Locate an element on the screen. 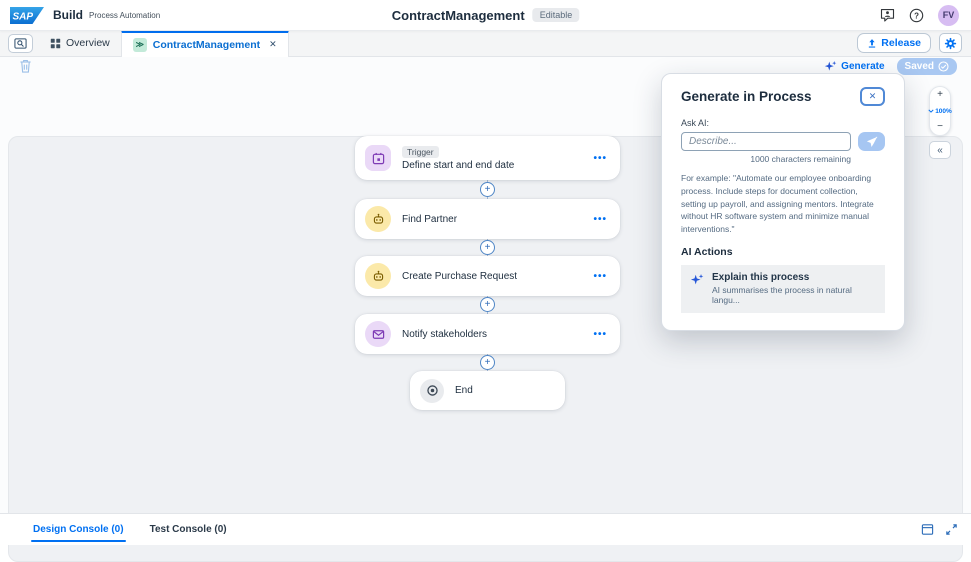 The image size is (971, 562). zoom-level-value: 100% is located at coordinates (943, 111).